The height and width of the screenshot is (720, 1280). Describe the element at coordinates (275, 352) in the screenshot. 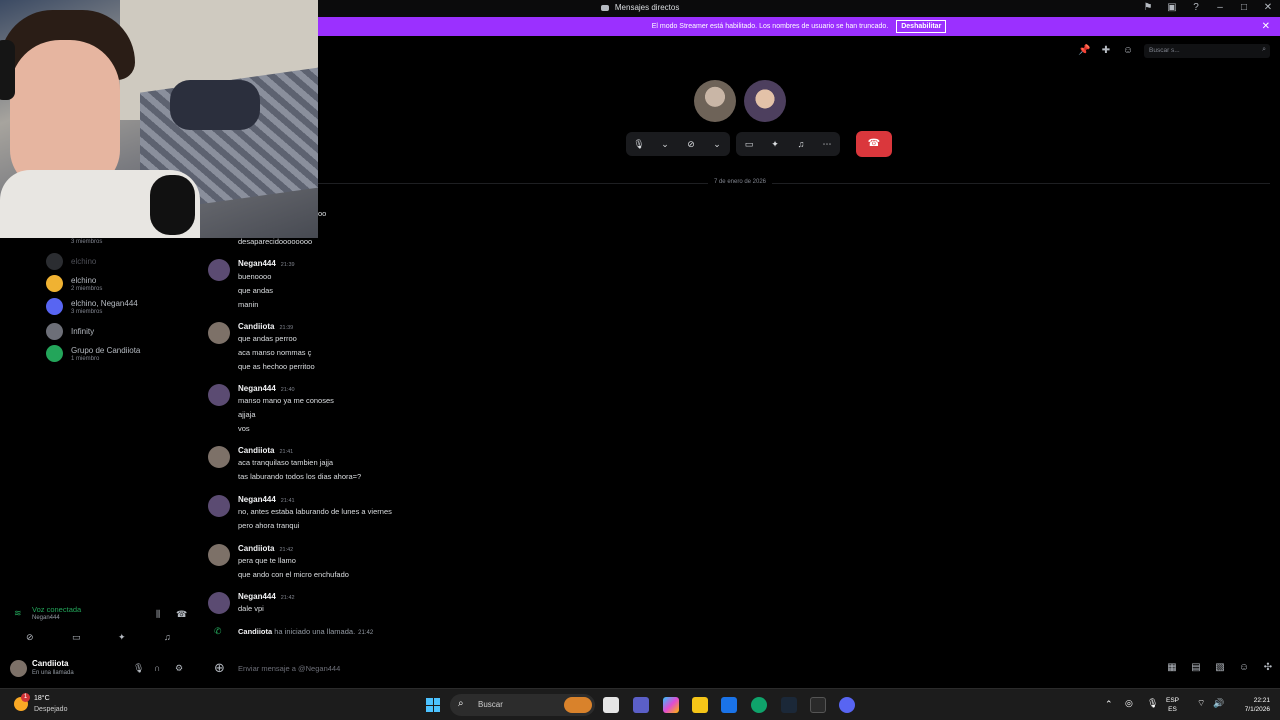

I see `message-text: aca manso nommas ç` at that location.